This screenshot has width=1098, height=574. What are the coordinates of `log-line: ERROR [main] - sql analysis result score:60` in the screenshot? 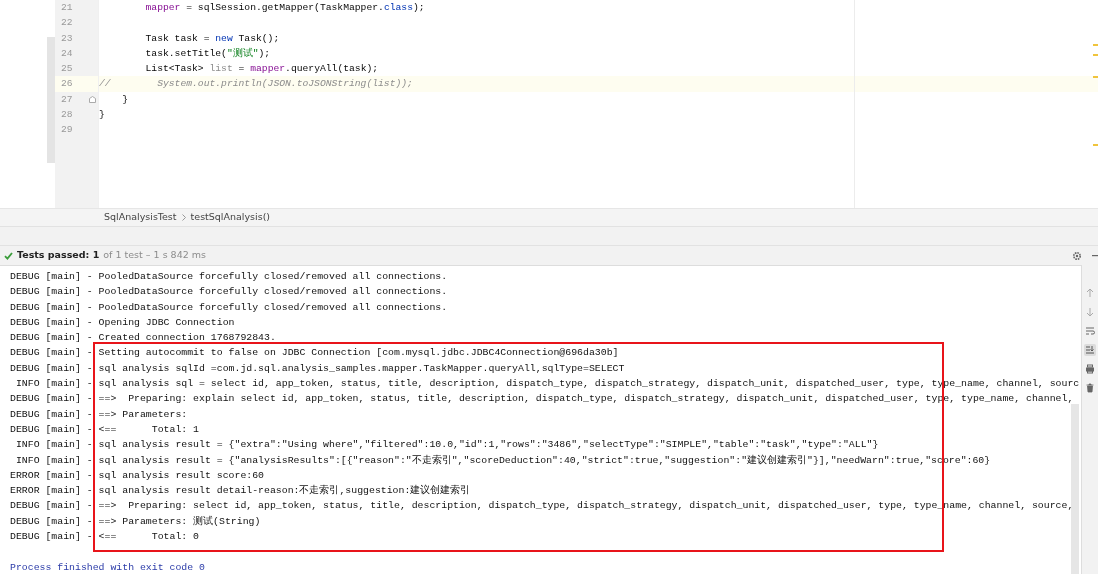 It's located at (137, 475).